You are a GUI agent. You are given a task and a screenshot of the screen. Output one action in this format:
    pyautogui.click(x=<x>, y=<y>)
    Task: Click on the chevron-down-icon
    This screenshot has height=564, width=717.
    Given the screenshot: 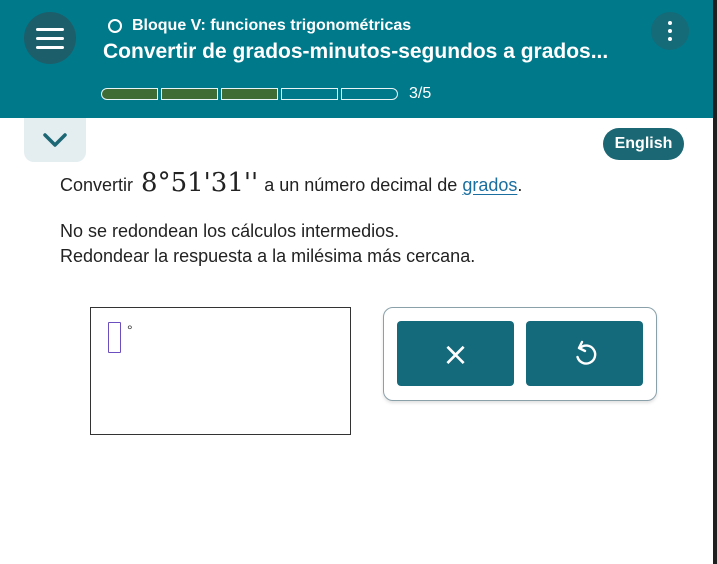 What is the action you would take?
    pyautogui.click(x=55, y=140)
    